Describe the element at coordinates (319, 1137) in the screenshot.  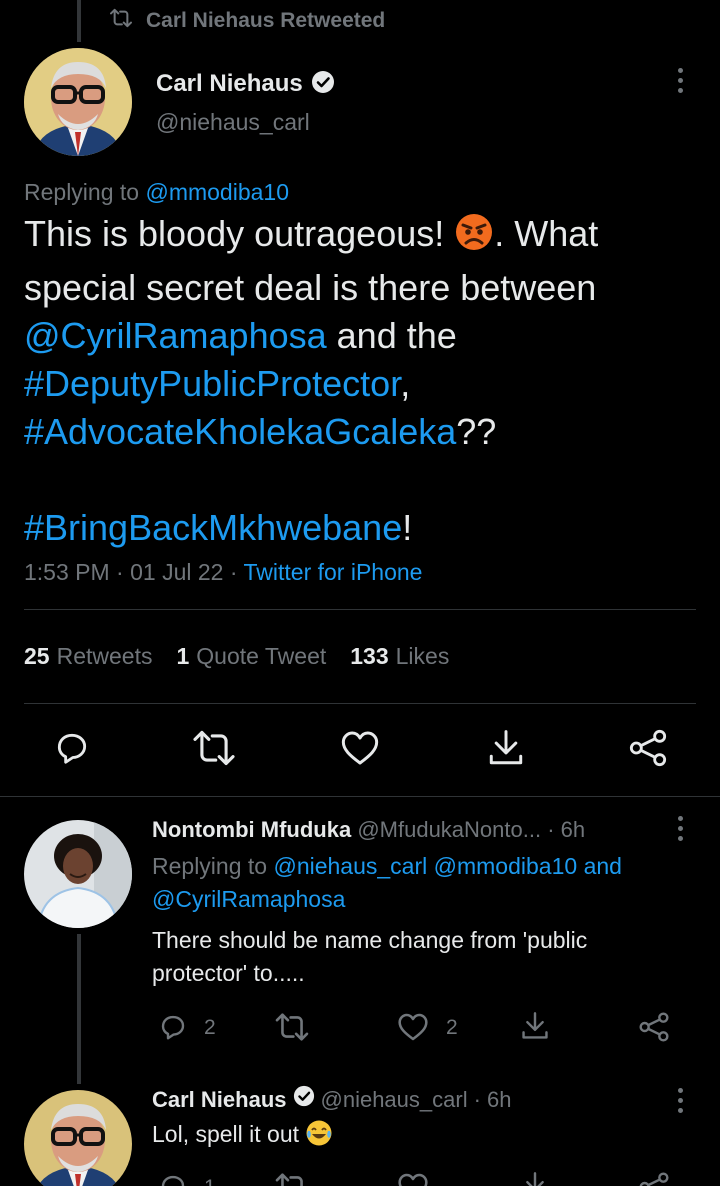
I see `tears-of-joy-emoji-icon` at that location.